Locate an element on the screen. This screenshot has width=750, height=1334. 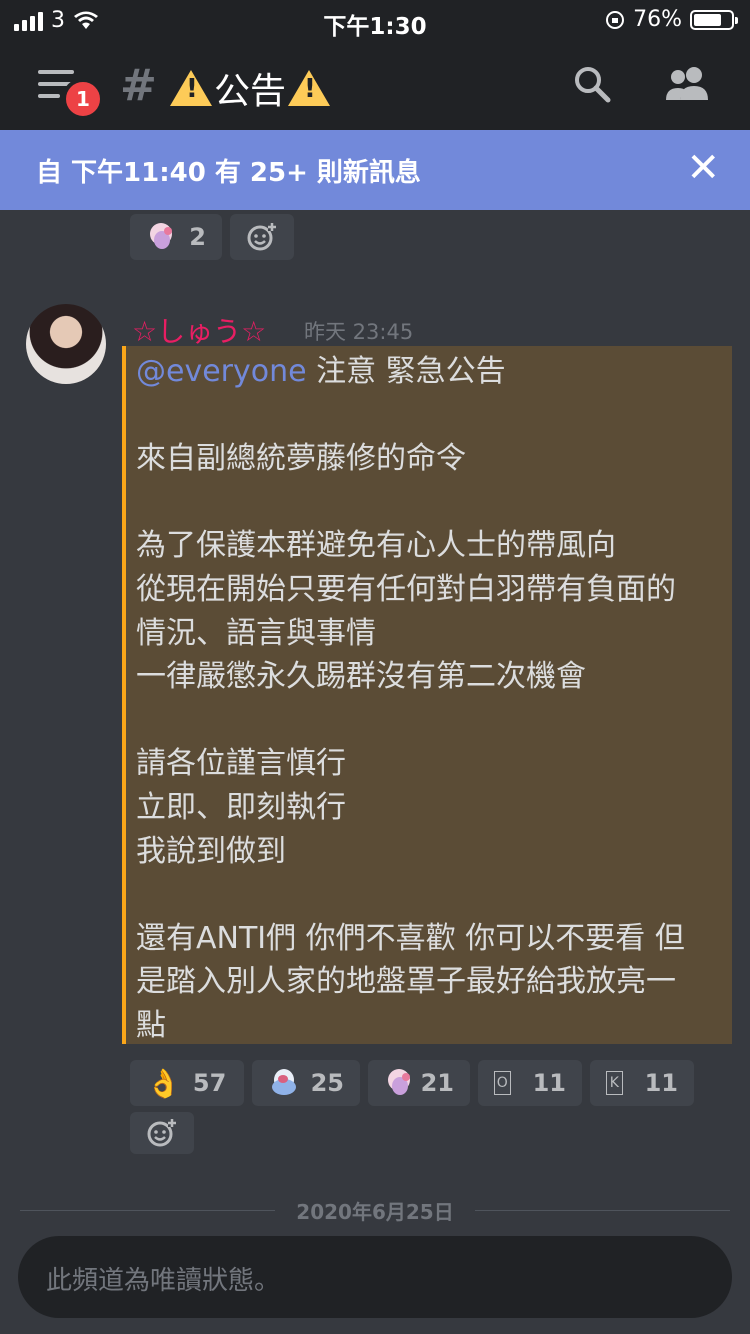
battery-icon is located at coordinates (714, 19).